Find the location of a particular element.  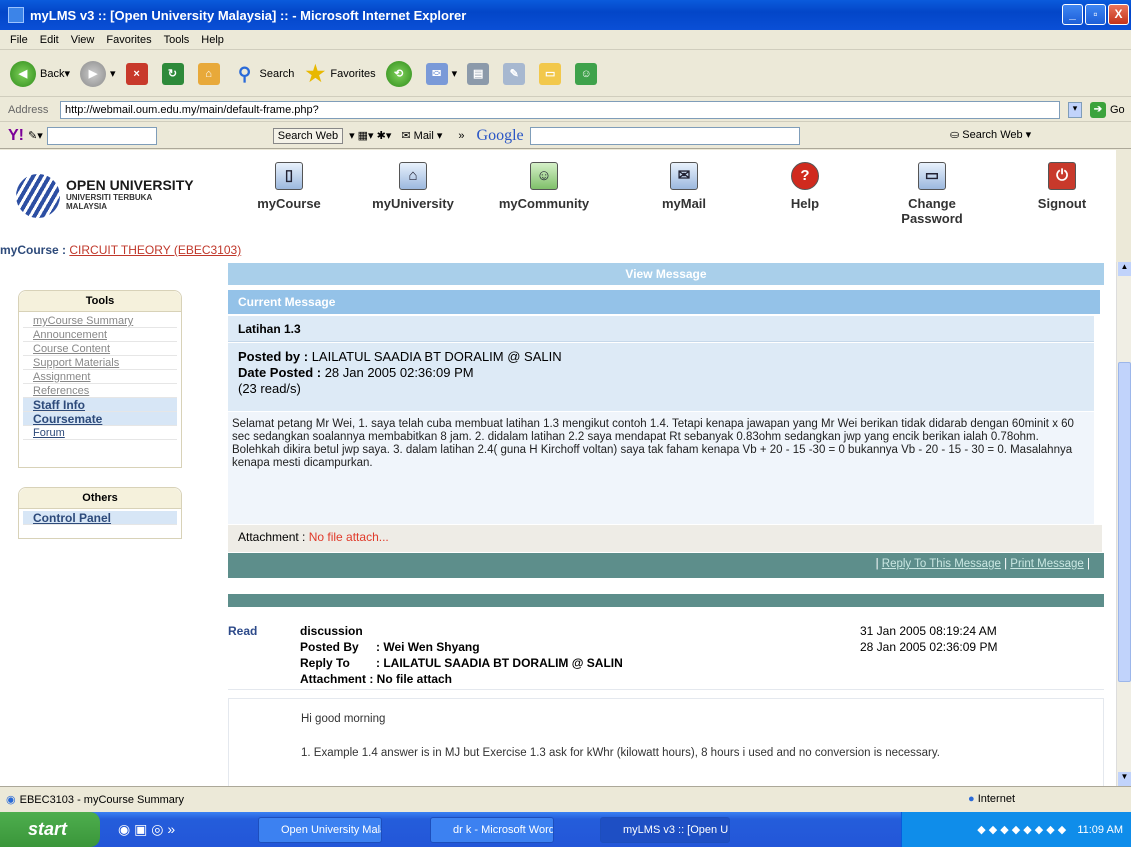

menu-help: Help is located at coordinates (212, 40).